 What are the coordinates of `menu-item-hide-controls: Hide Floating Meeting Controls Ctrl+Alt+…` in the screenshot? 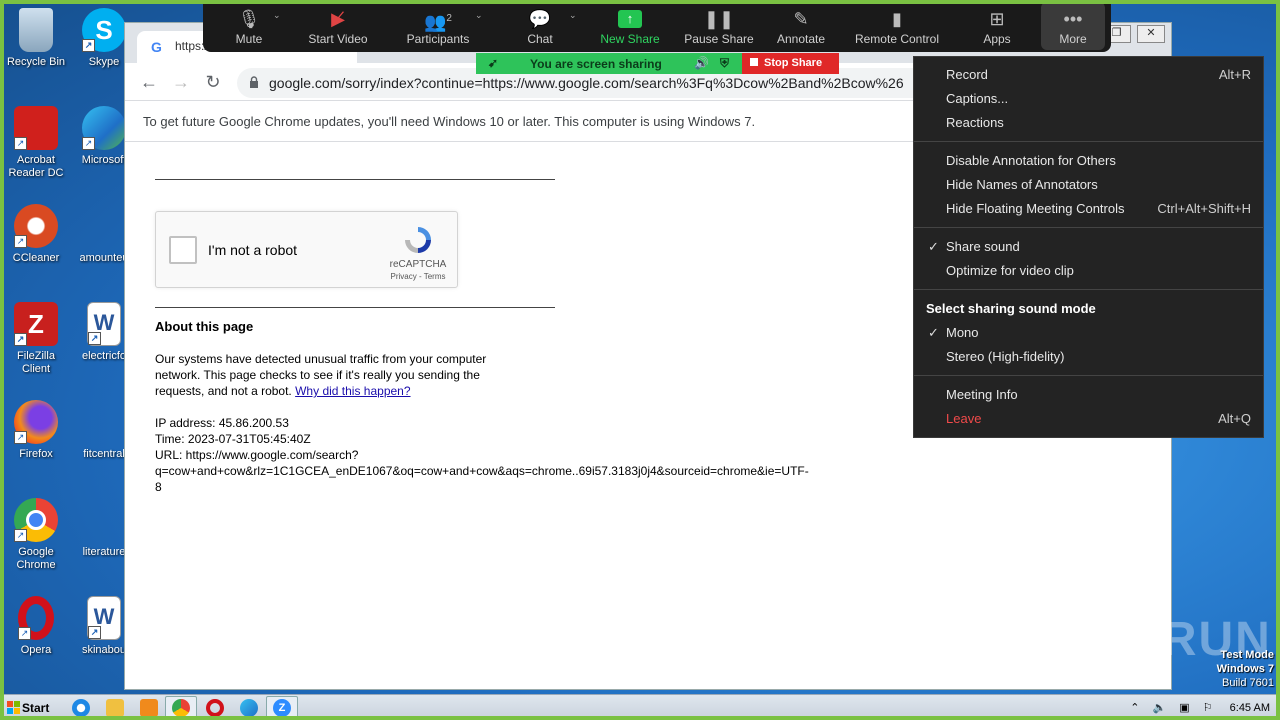 It's located at (1088, 209).